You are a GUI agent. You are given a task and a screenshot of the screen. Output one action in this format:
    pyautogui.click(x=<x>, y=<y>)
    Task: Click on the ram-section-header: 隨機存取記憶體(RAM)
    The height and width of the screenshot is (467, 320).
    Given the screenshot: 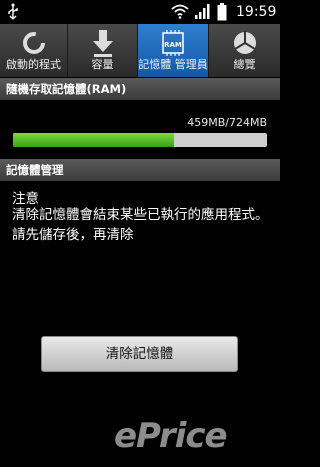 What is the action you would take?
    pyautogui.click(x=140, y=89)
    